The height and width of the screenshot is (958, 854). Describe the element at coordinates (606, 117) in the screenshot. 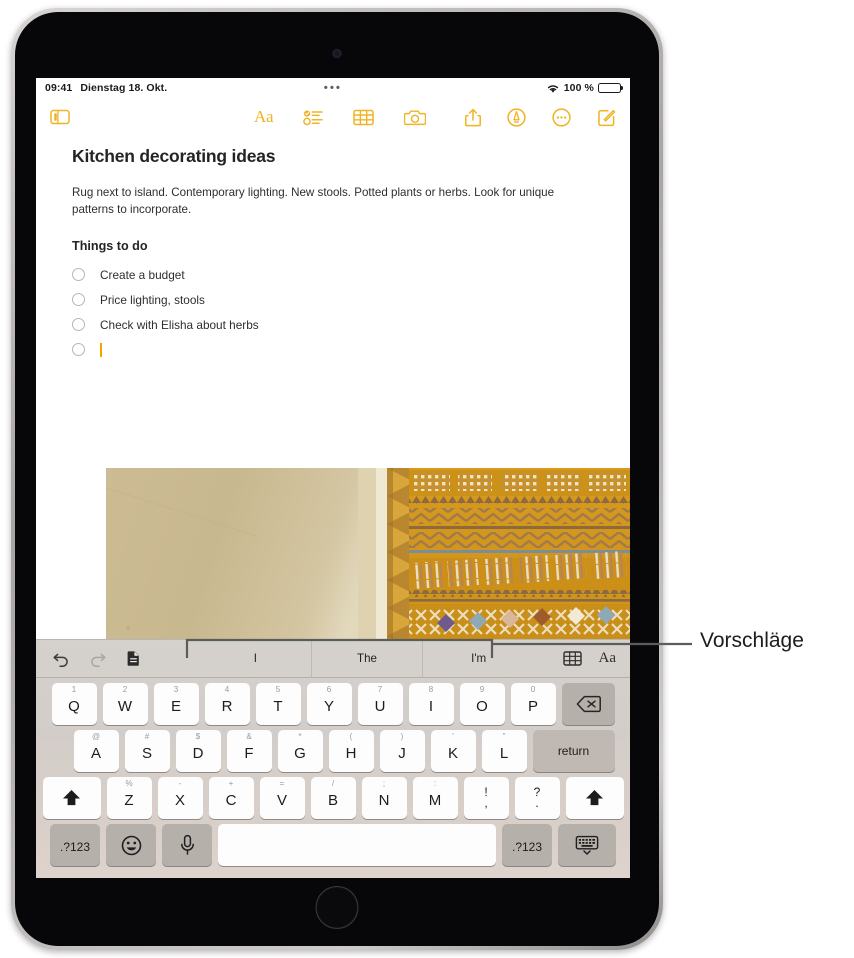

I see `compose-note-icon` at that location.